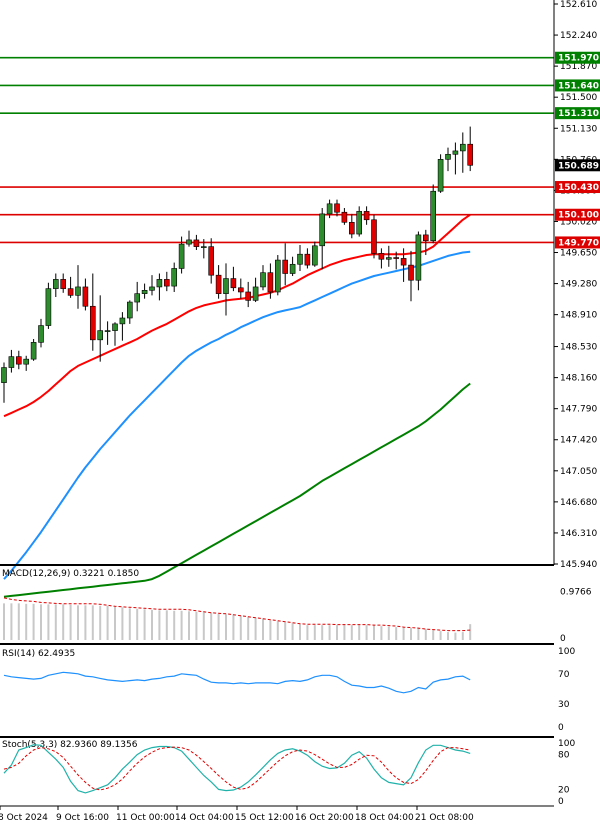  What do you see at coordinates (564, 705) in the screenshot?
I see `rsi-axis-label: 30` at bounding box center [564, 705].